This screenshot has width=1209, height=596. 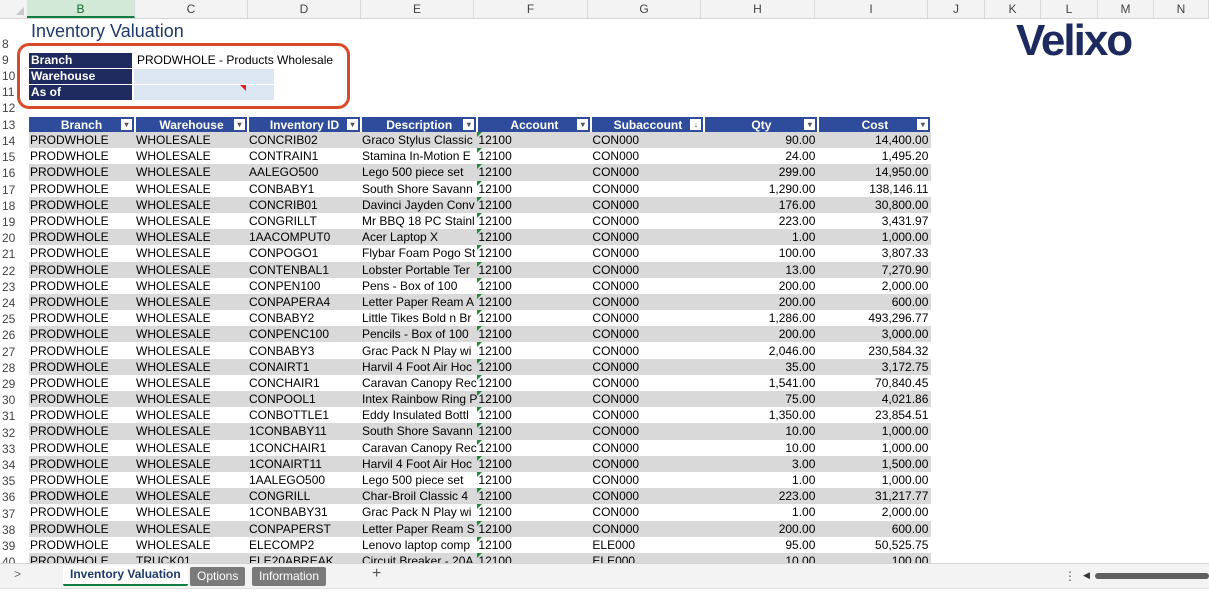 What do you see at coordinates (304, 415) in the screenshot?
I see `cell-inventory-id: CONBOTTLE1` at bounding box center [304, 415].